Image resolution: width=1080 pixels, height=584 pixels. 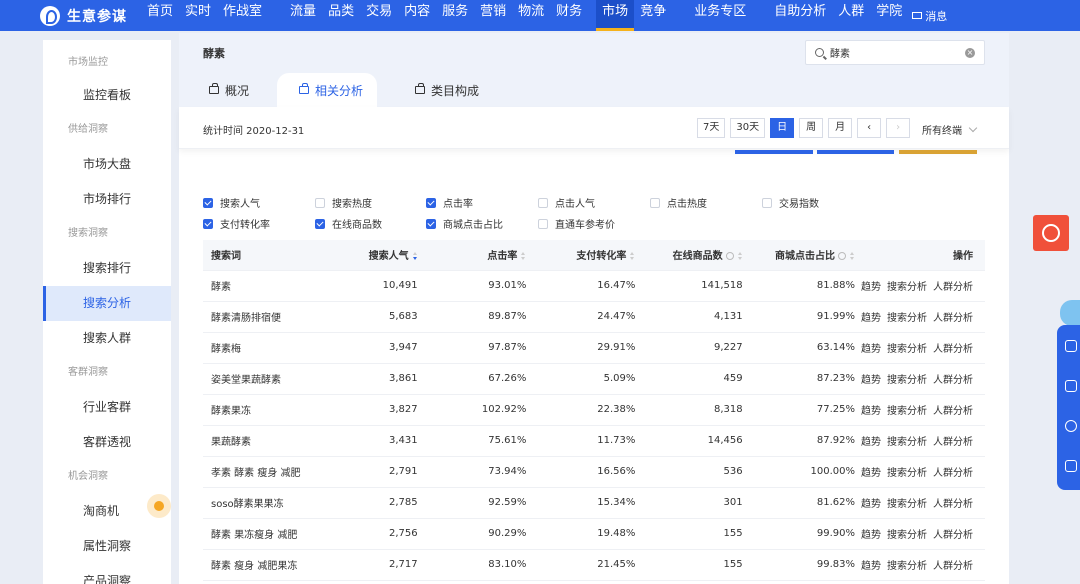 I want to click on period-week-button: 周, so click(x=811, y=128).